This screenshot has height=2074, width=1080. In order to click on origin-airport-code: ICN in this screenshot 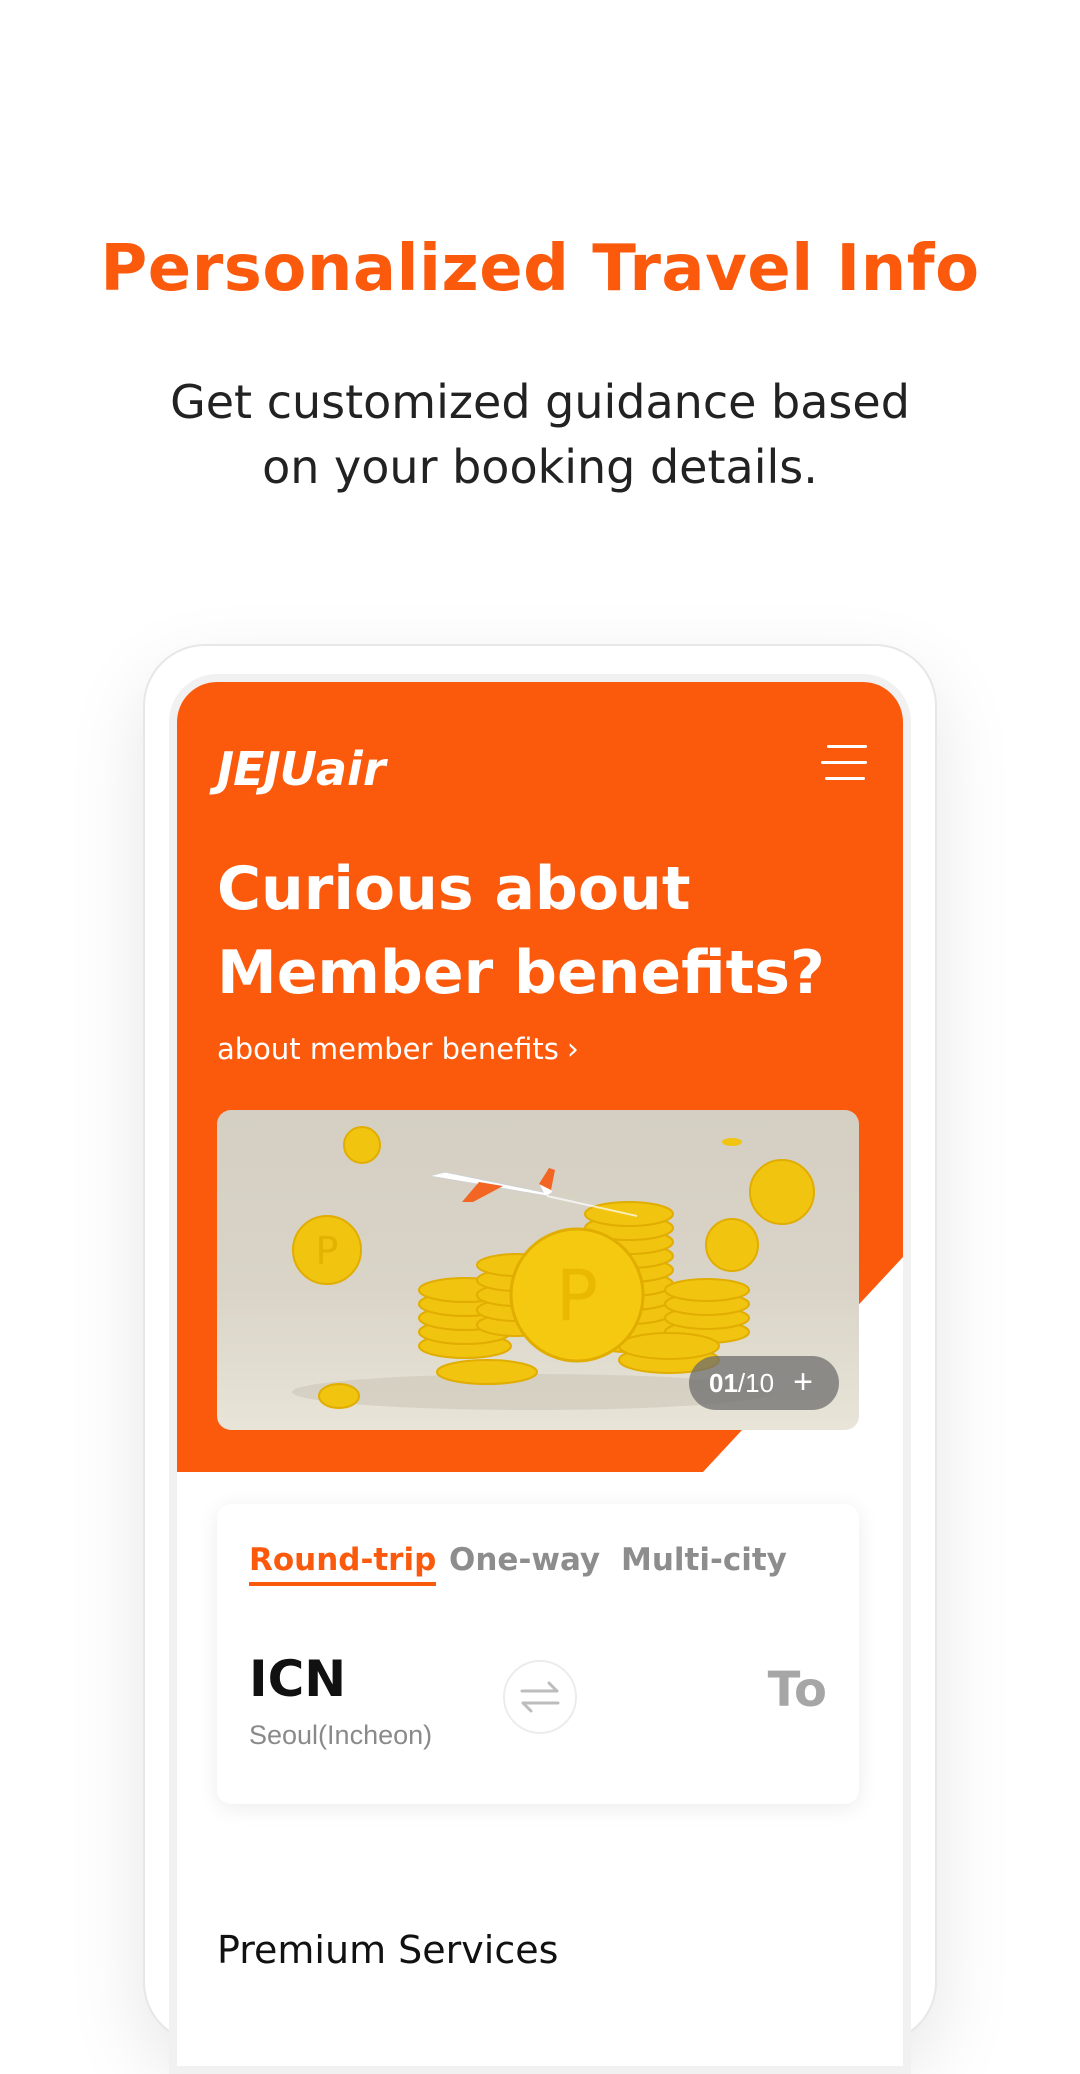, I will do `click(297, 1679)`.